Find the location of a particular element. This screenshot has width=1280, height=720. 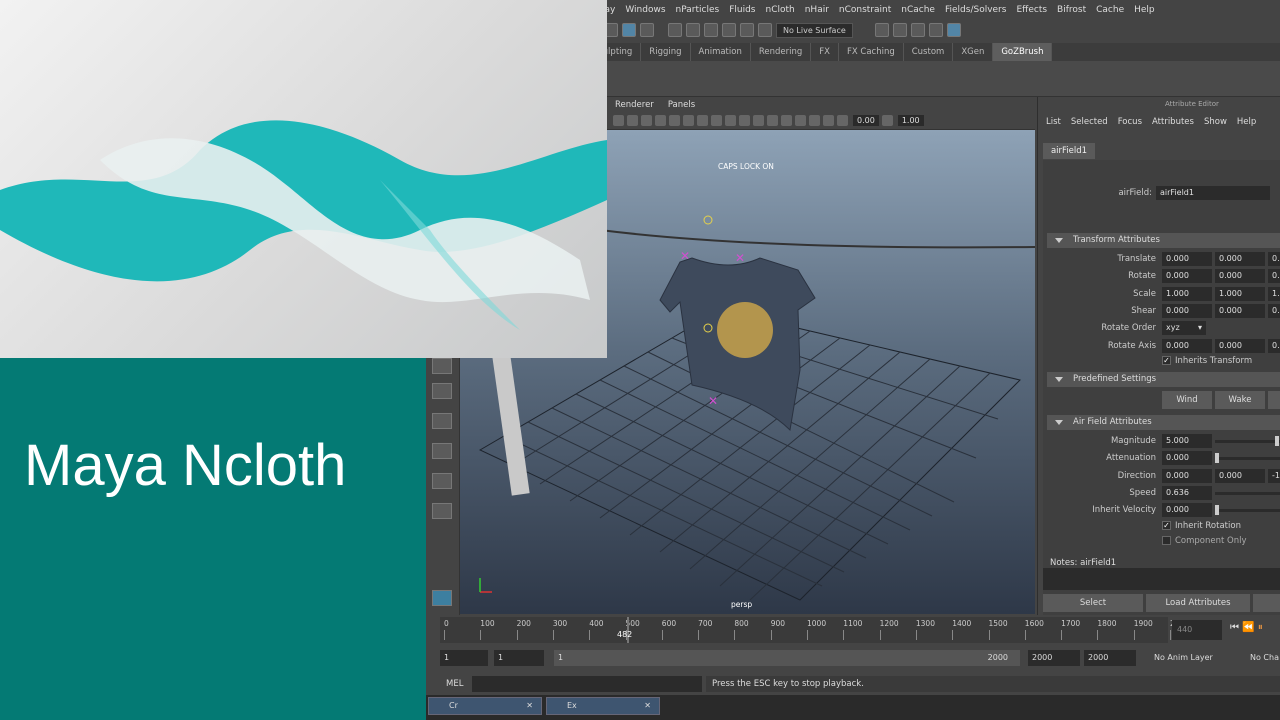

shear-y: 0.000 is located at coordinates (1240, 311).